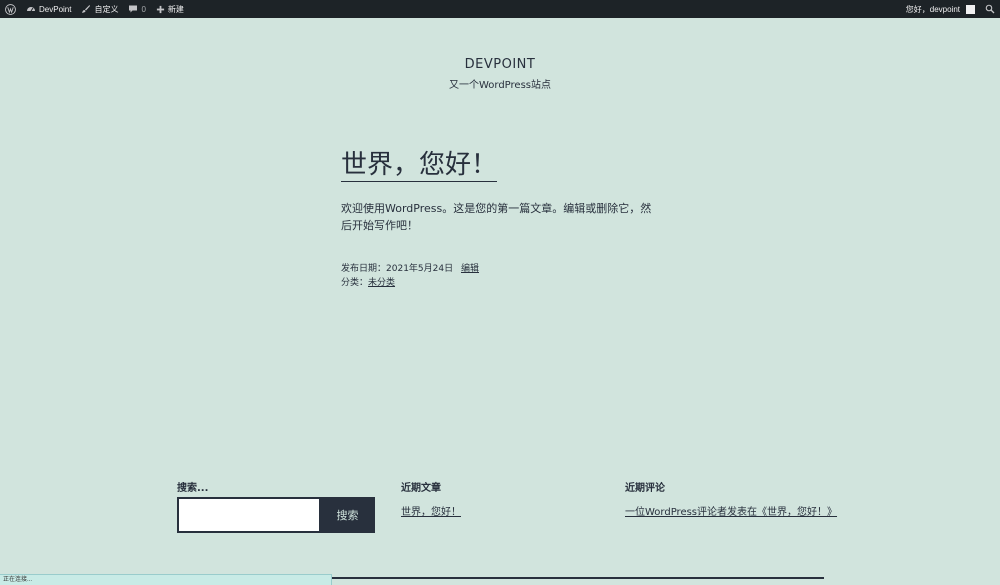 This screenshot has height=585, width=1000. I want to click on plus-icon, so click(160, 9).